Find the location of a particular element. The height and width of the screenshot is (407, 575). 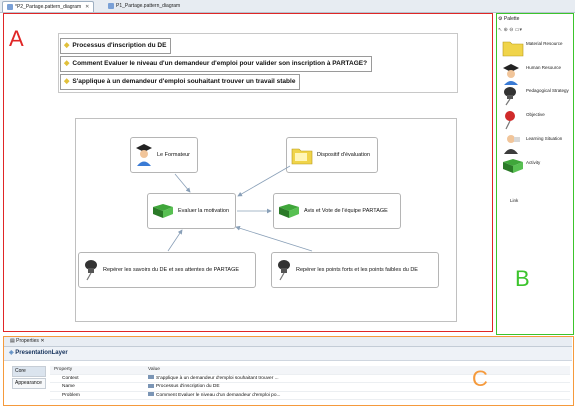

properties-icon: ▤ is located at coordinates (12, 341).